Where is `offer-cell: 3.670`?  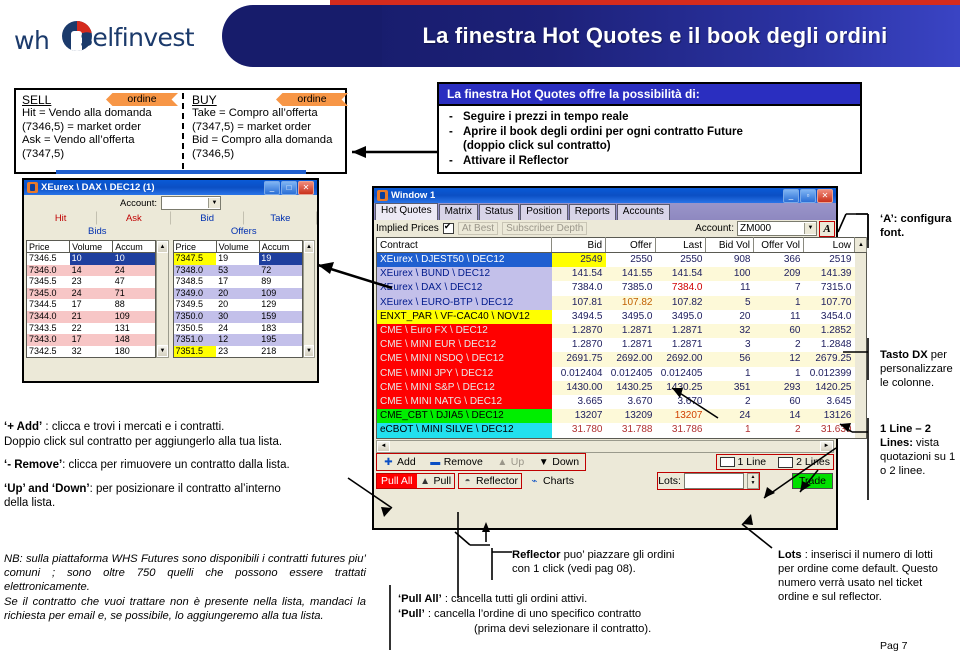
offer-cell: 3.670 is located at coordinates (630, 402).